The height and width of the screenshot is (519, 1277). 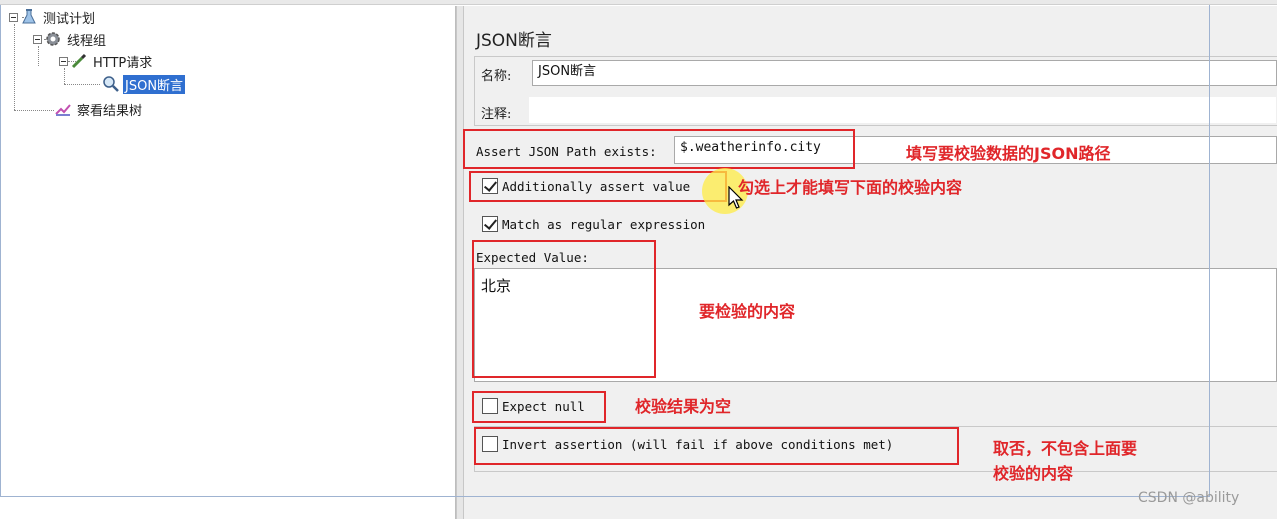 What do you see at coordinates (716, 446) in the screenshot?
I see `annotation-box-invert` at bounding box center [716, 446].